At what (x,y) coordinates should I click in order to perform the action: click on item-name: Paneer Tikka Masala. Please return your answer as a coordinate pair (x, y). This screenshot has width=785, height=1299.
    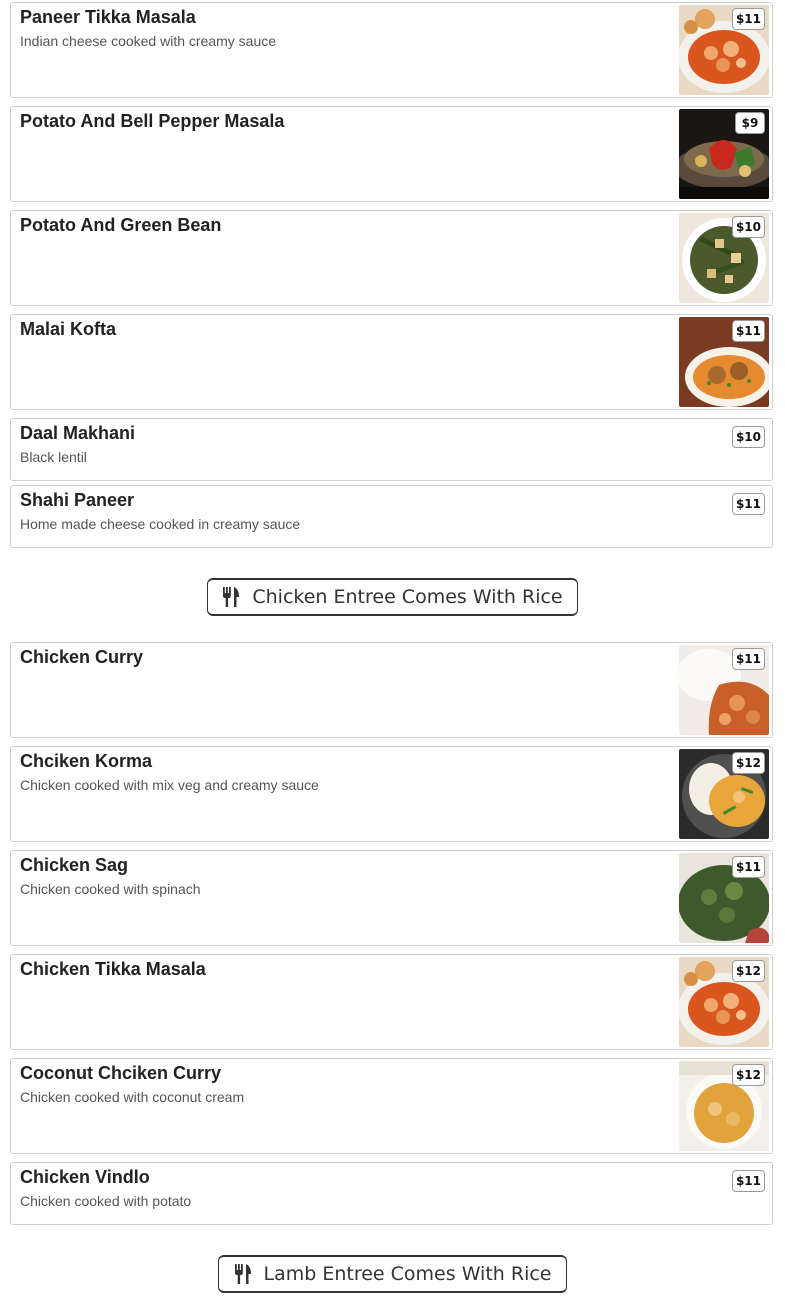
    Looking at the image, I should click on (108, 17).